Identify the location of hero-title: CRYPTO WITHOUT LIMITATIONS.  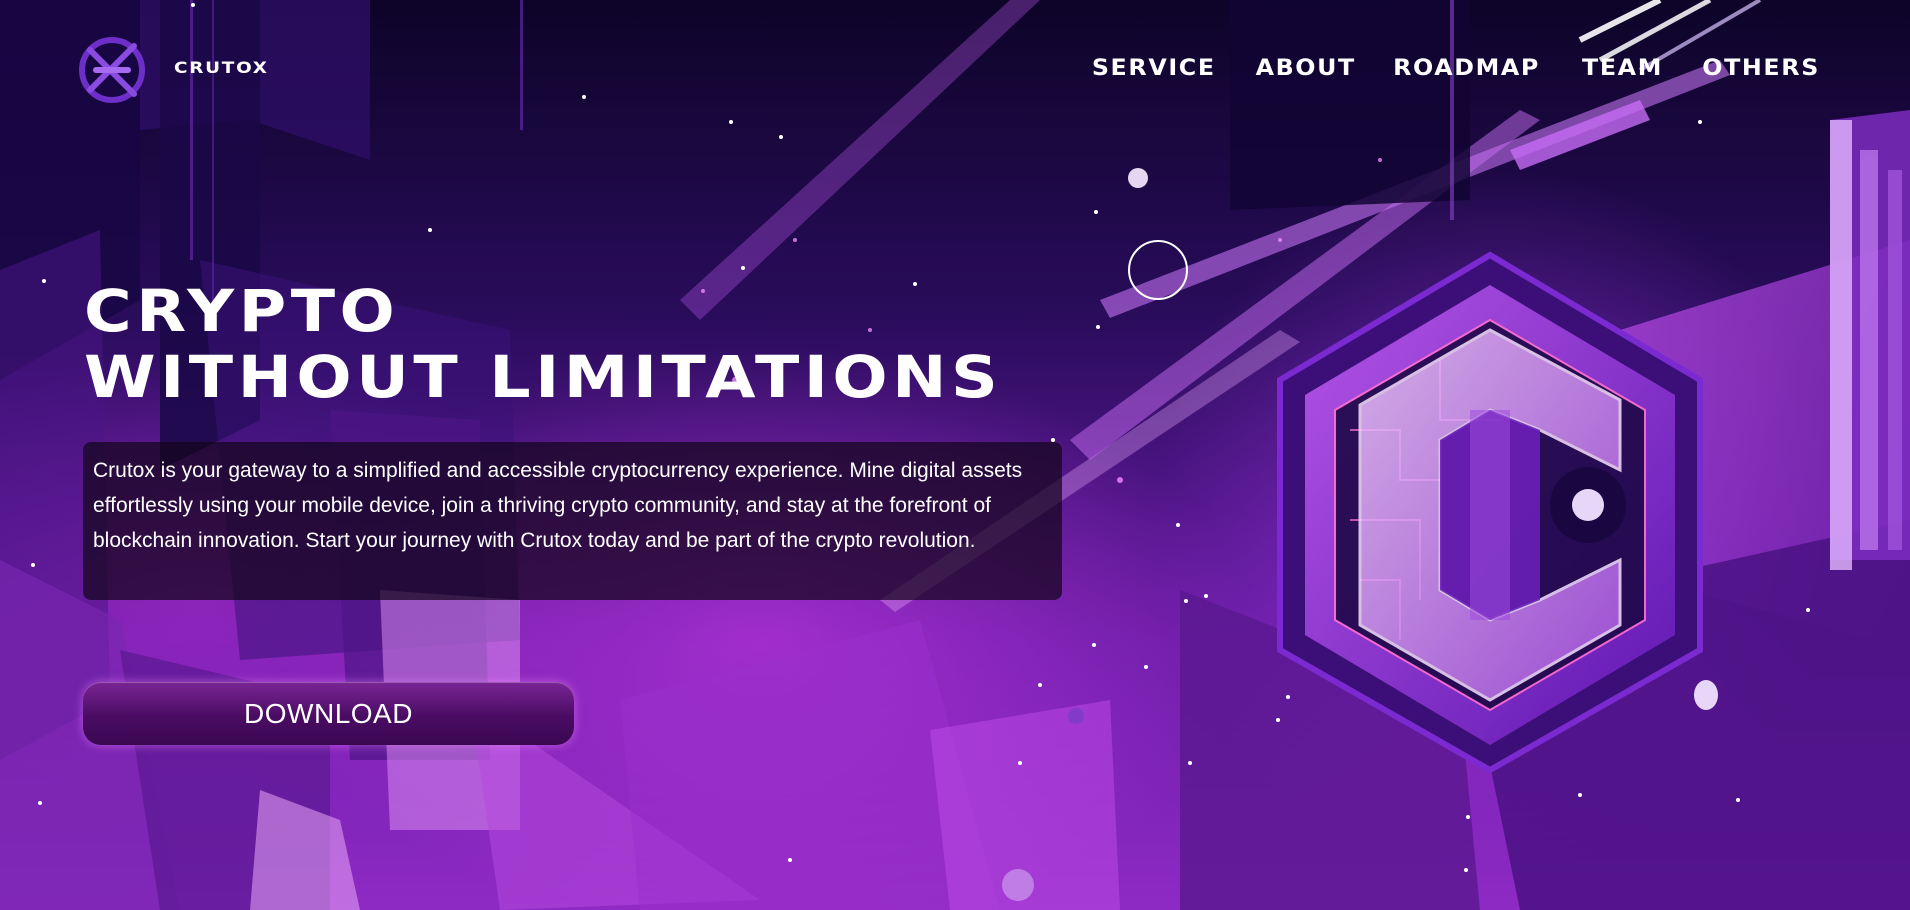
(543, 344).